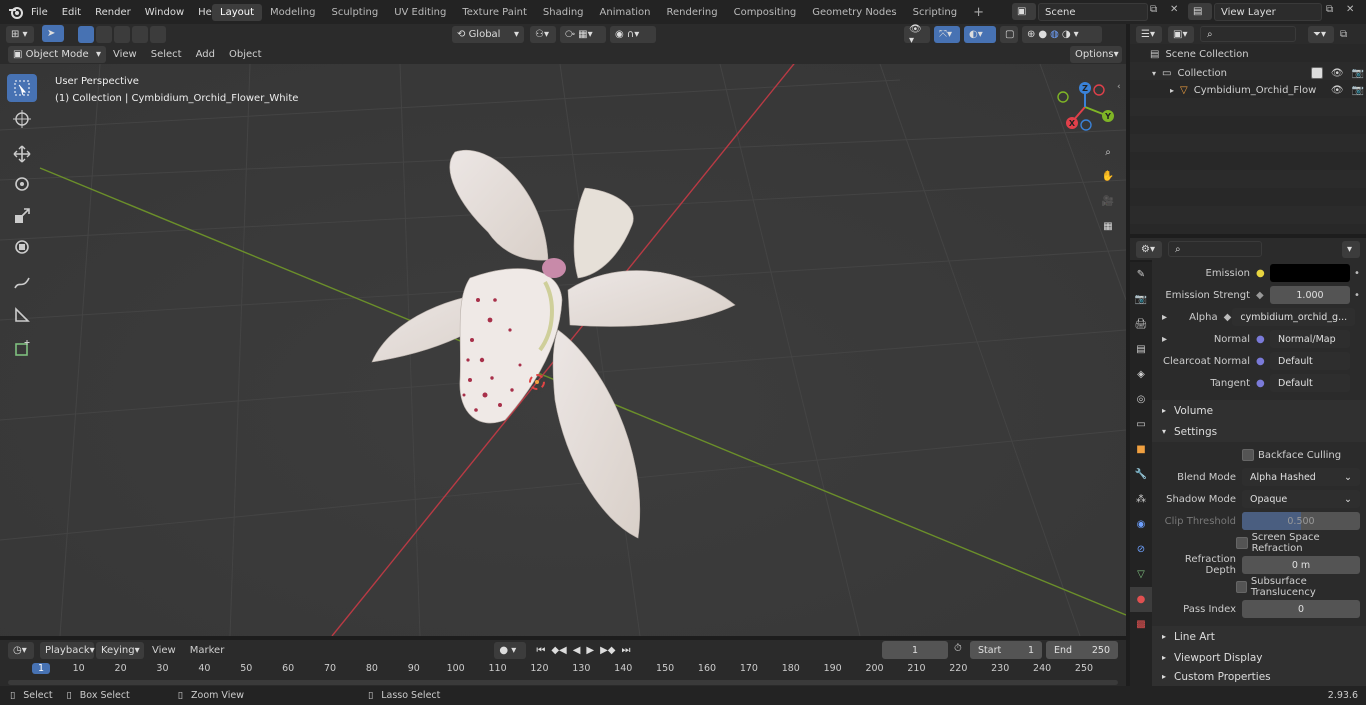  Describe the element at coordinates (1301, 477) in the screenshot. I see `blend-mode-dropdown: Alpha Hashed ⌄` at that location.